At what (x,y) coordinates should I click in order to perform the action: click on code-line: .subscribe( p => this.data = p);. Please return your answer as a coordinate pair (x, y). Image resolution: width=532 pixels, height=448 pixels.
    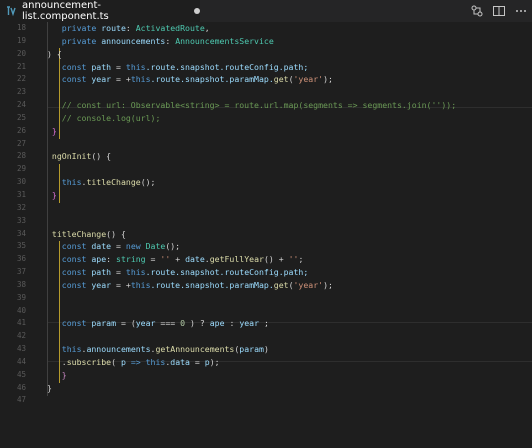
    Looking at the image, I should click on (289, 362).